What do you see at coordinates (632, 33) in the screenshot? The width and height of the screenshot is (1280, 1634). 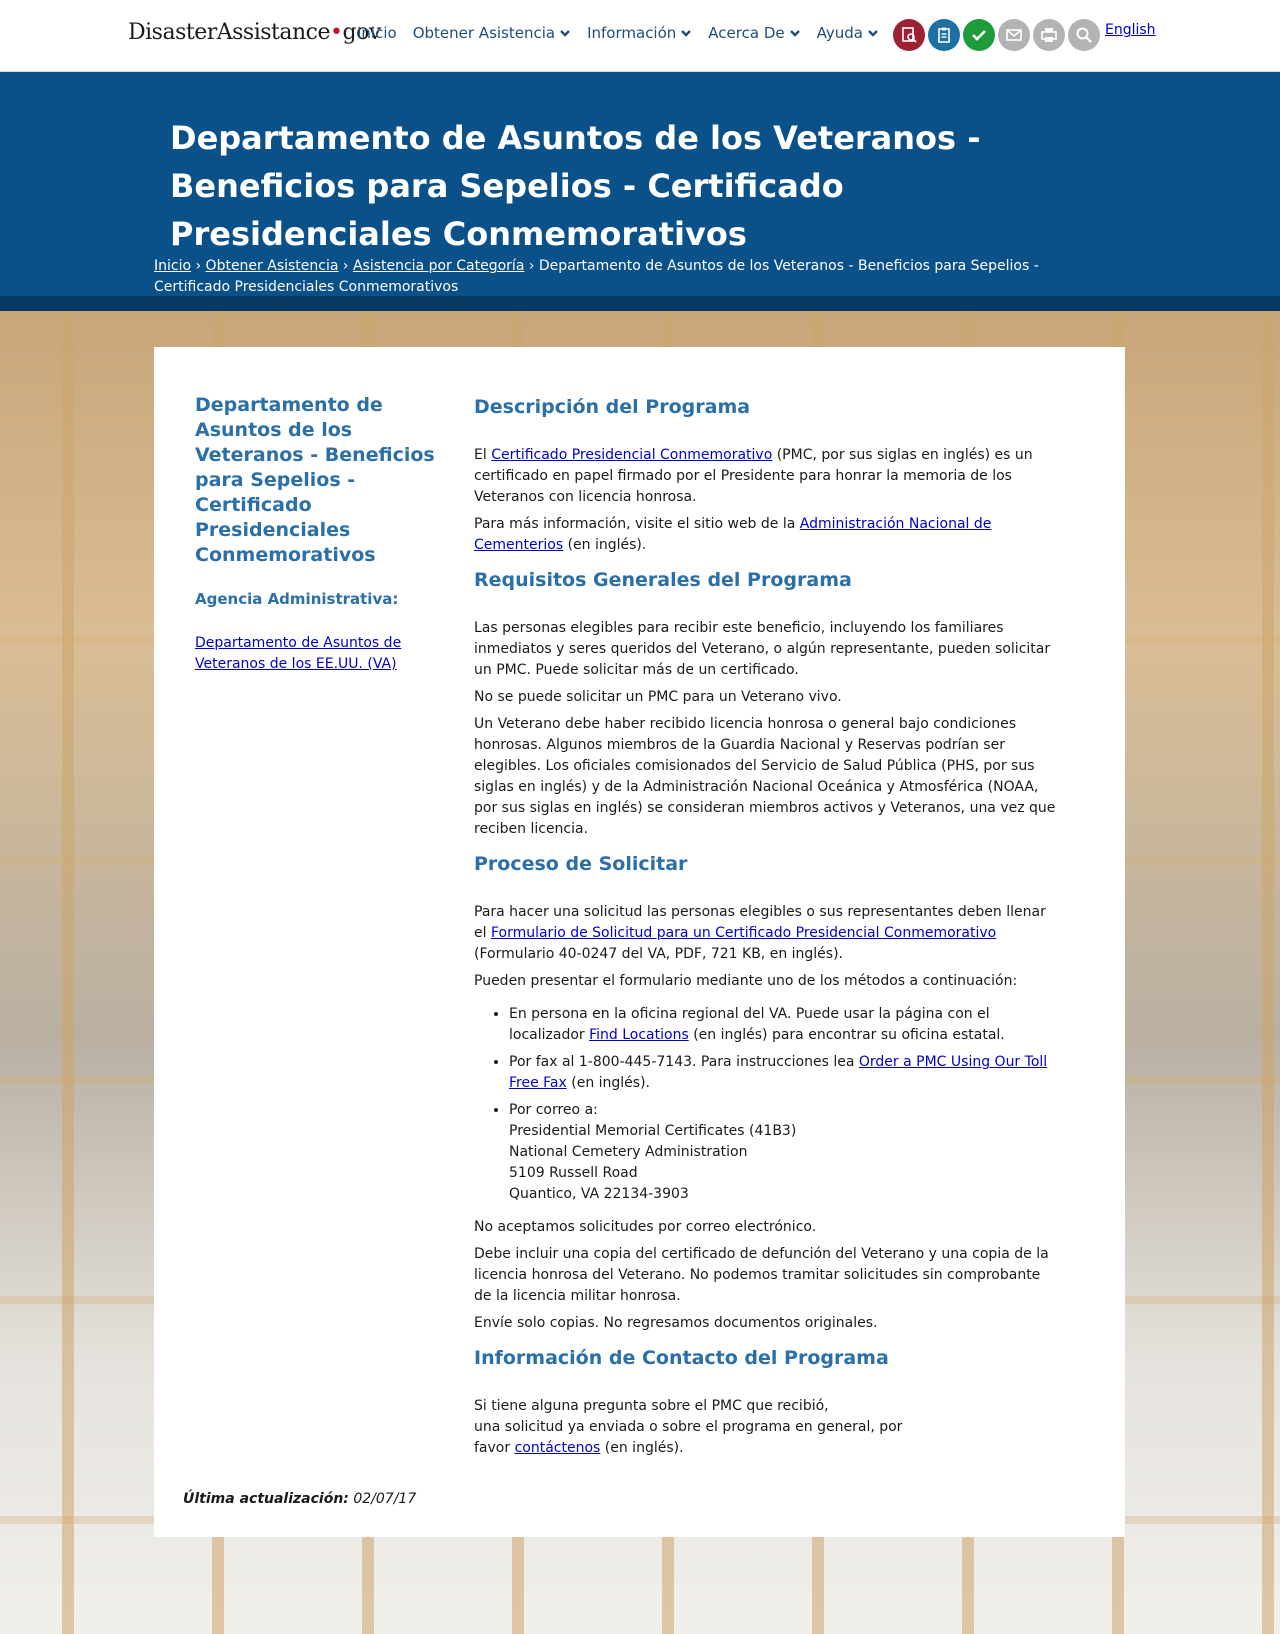 I see `nav-informacion-label: Información` at bounding box center [632, 33].